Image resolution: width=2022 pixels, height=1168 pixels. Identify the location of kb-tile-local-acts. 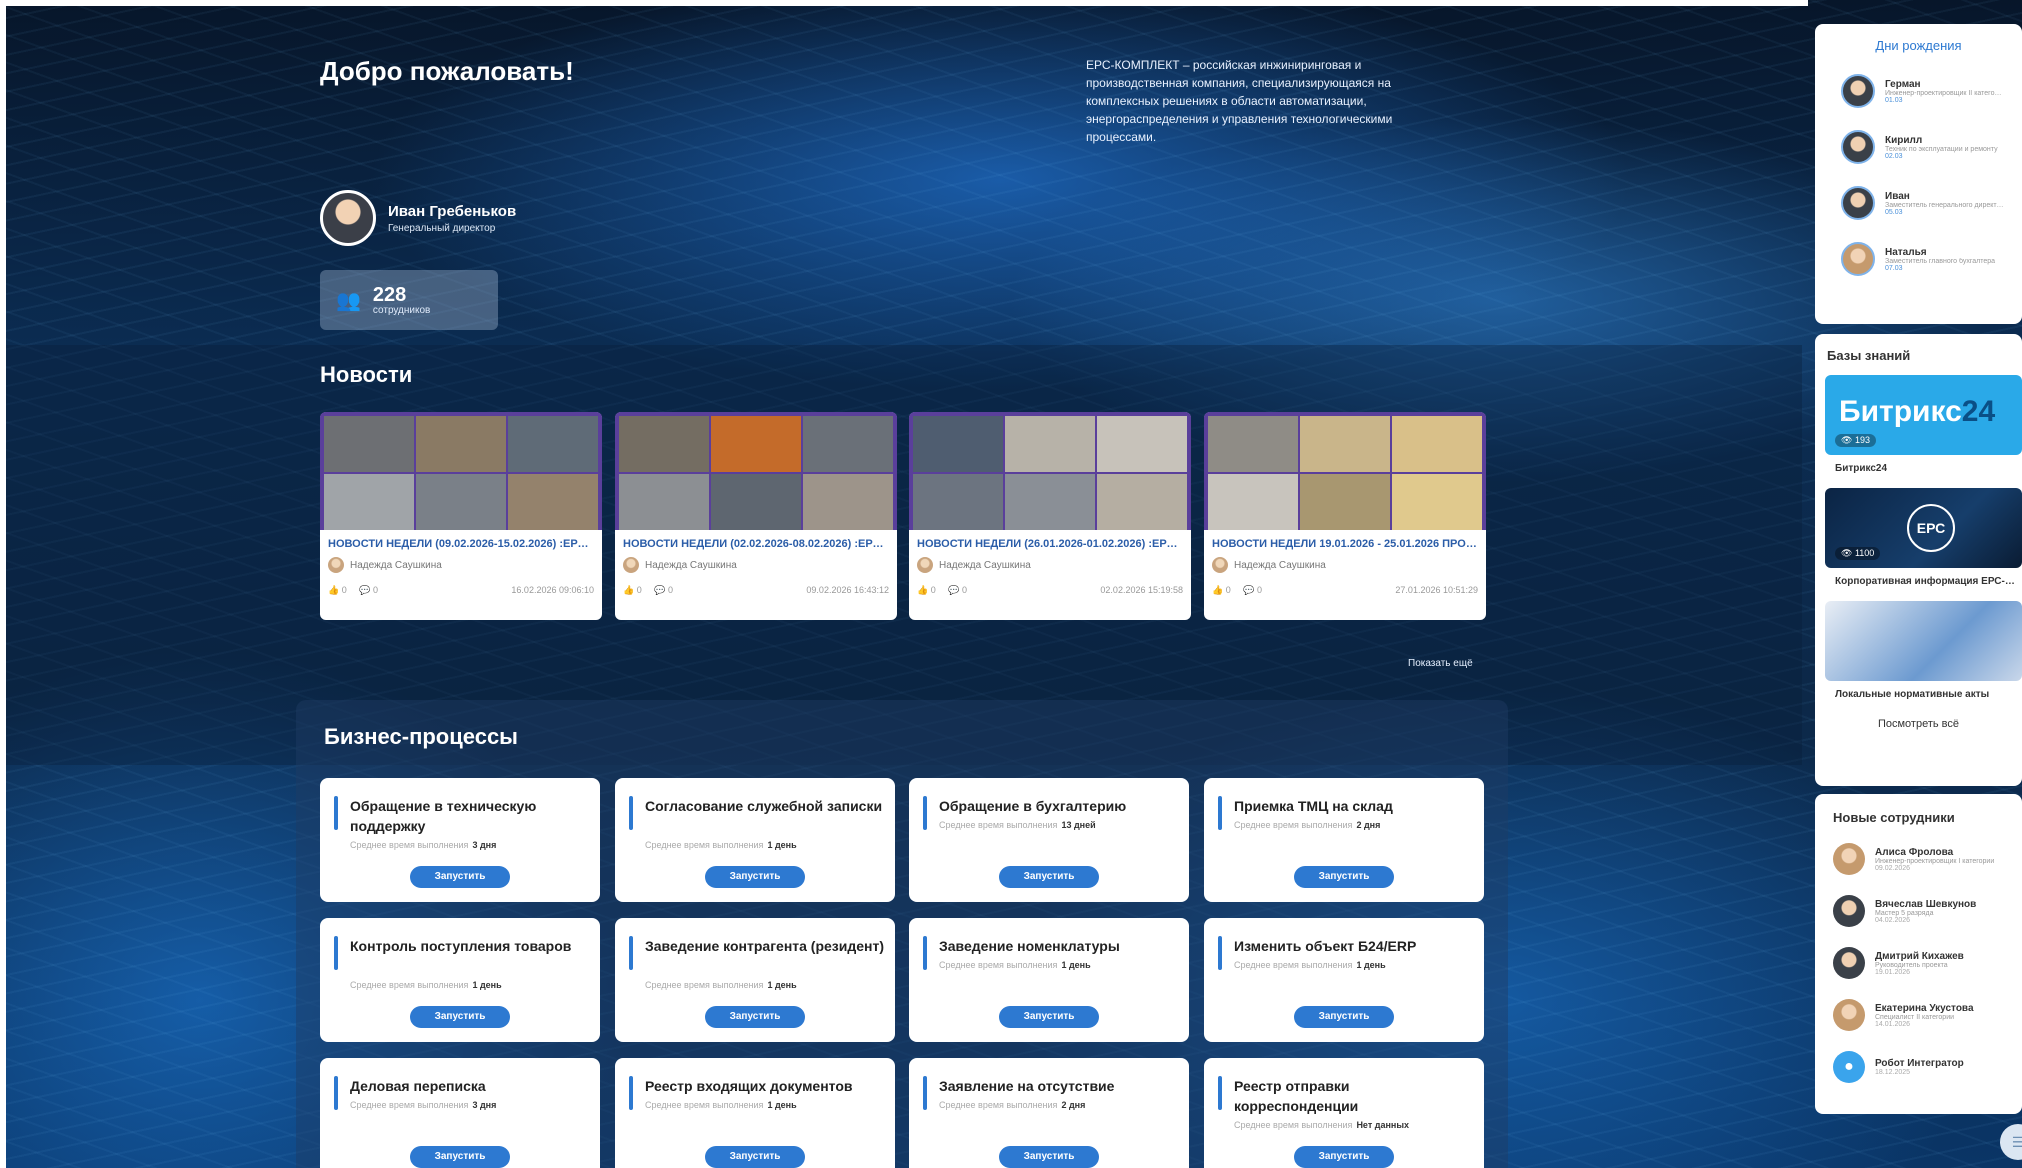
(1923, 641).